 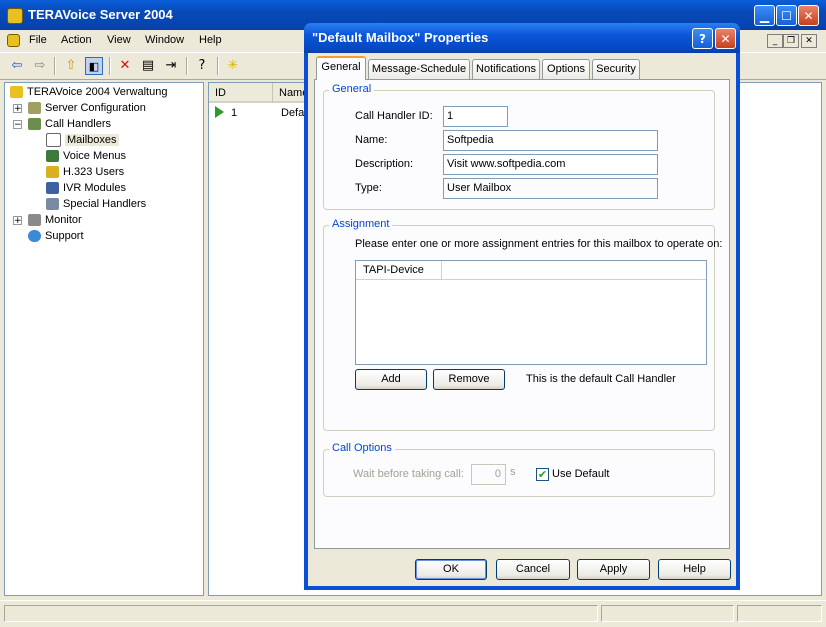 What do you see at coordinates (88, 92) in the screenshot?
I see `tree-root: TERAVoice 2004 Verwaltung` at bounding box center [88, 92].